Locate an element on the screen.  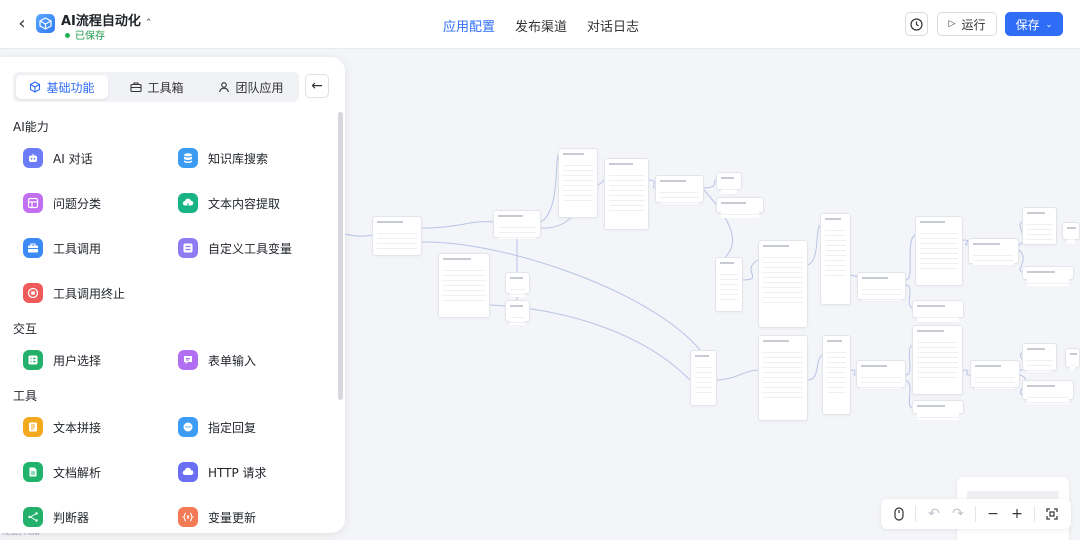
chevron-down-icon: ⌄ is located at coordinates (1049, 24).